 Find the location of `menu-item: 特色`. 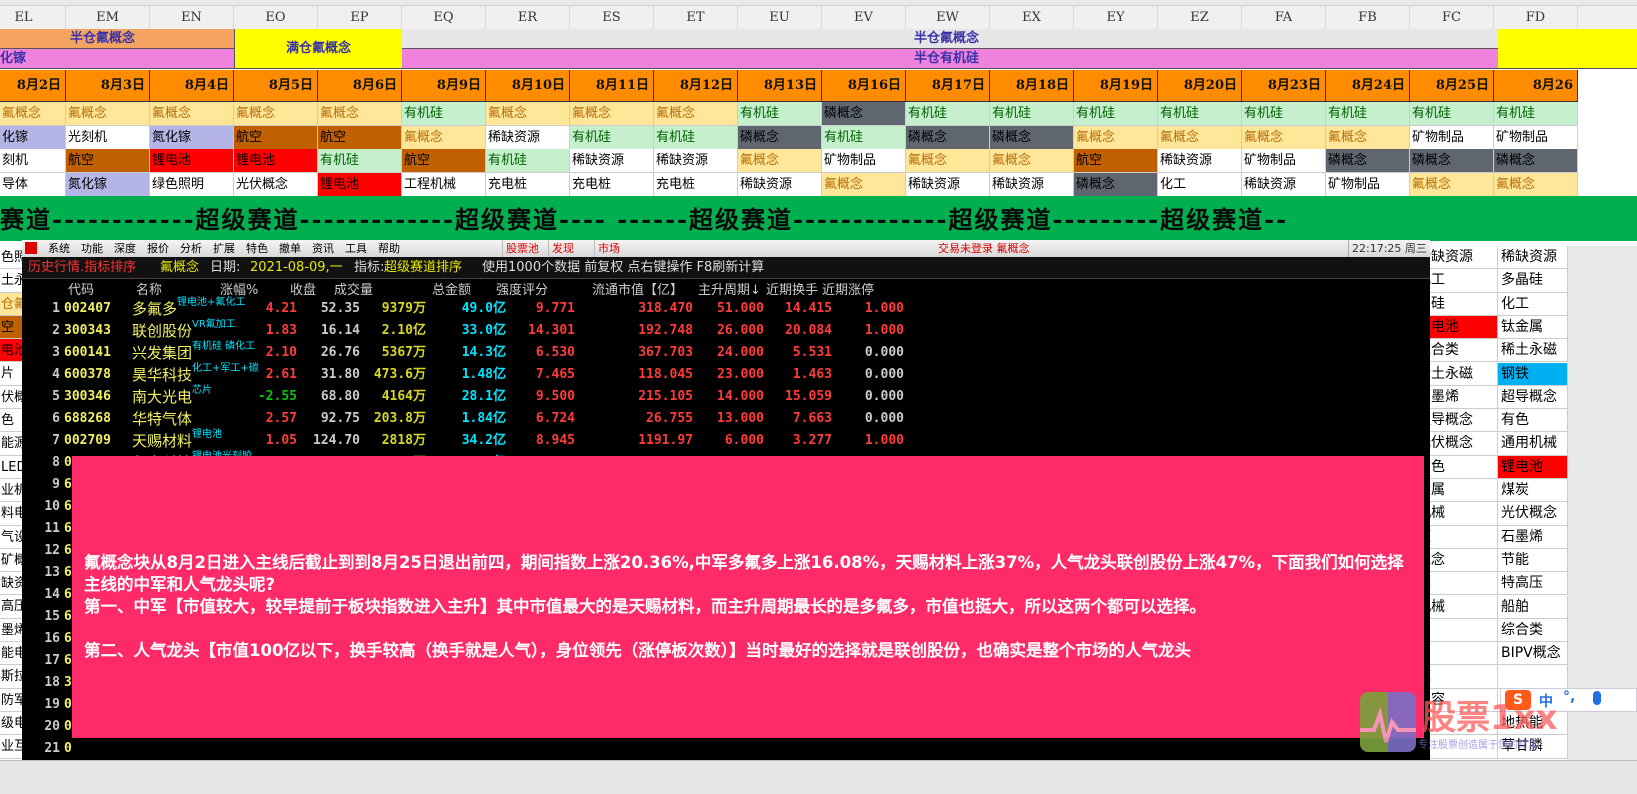

menu-item: 特色 is located at coordinates (257, 248).